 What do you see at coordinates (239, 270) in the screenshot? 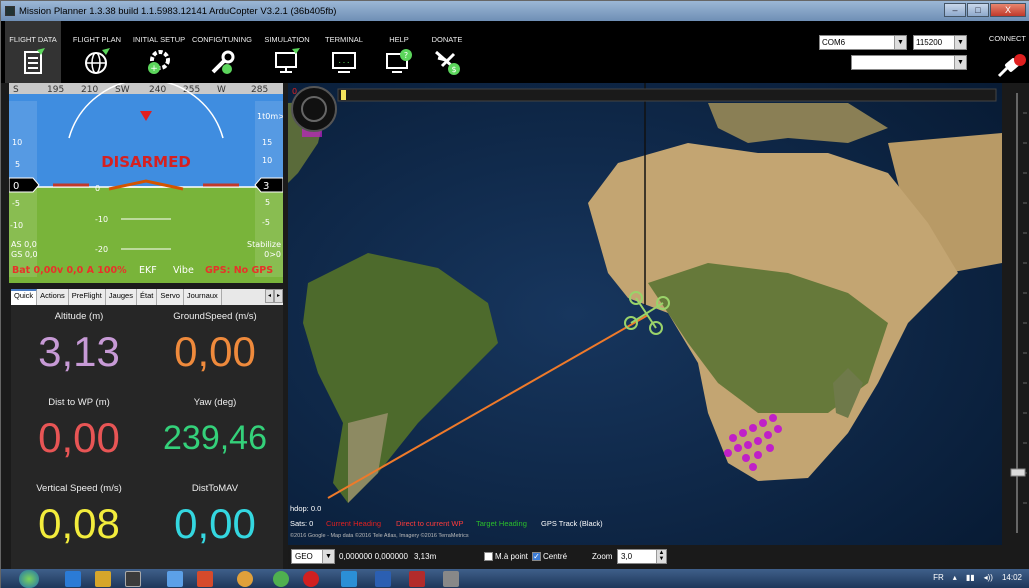
I see `gps-status: GPS: No GPS` at bounding box center [239, 270].